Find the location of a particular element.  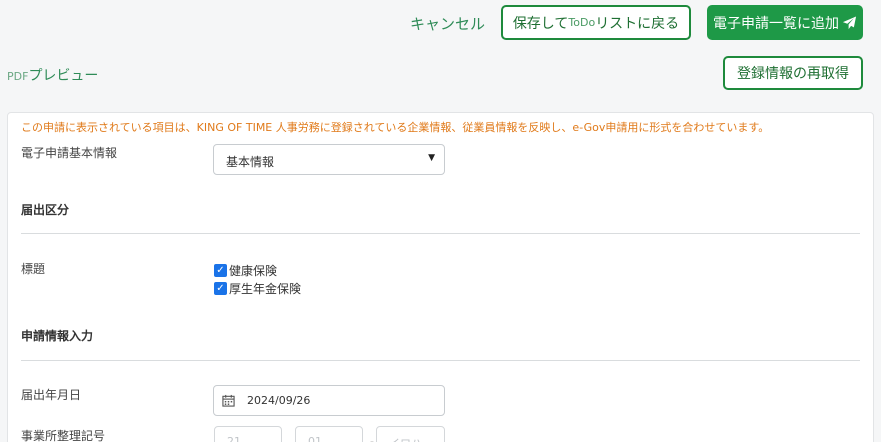

send-icon is located at coordinates (849, 22).